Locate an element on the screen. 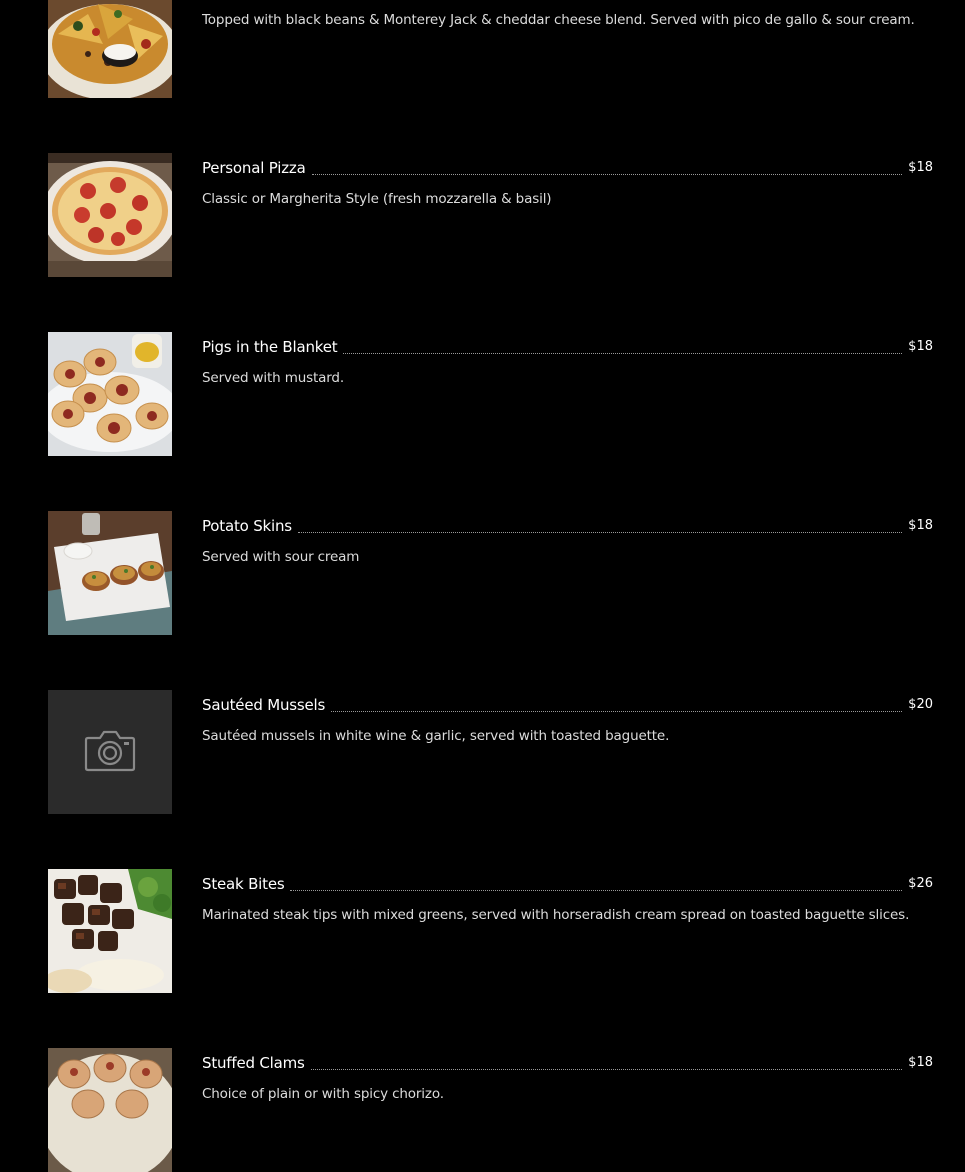 This screenshot has height=1172, width=965. item-price: $26 is located at coordinates (920, 883).